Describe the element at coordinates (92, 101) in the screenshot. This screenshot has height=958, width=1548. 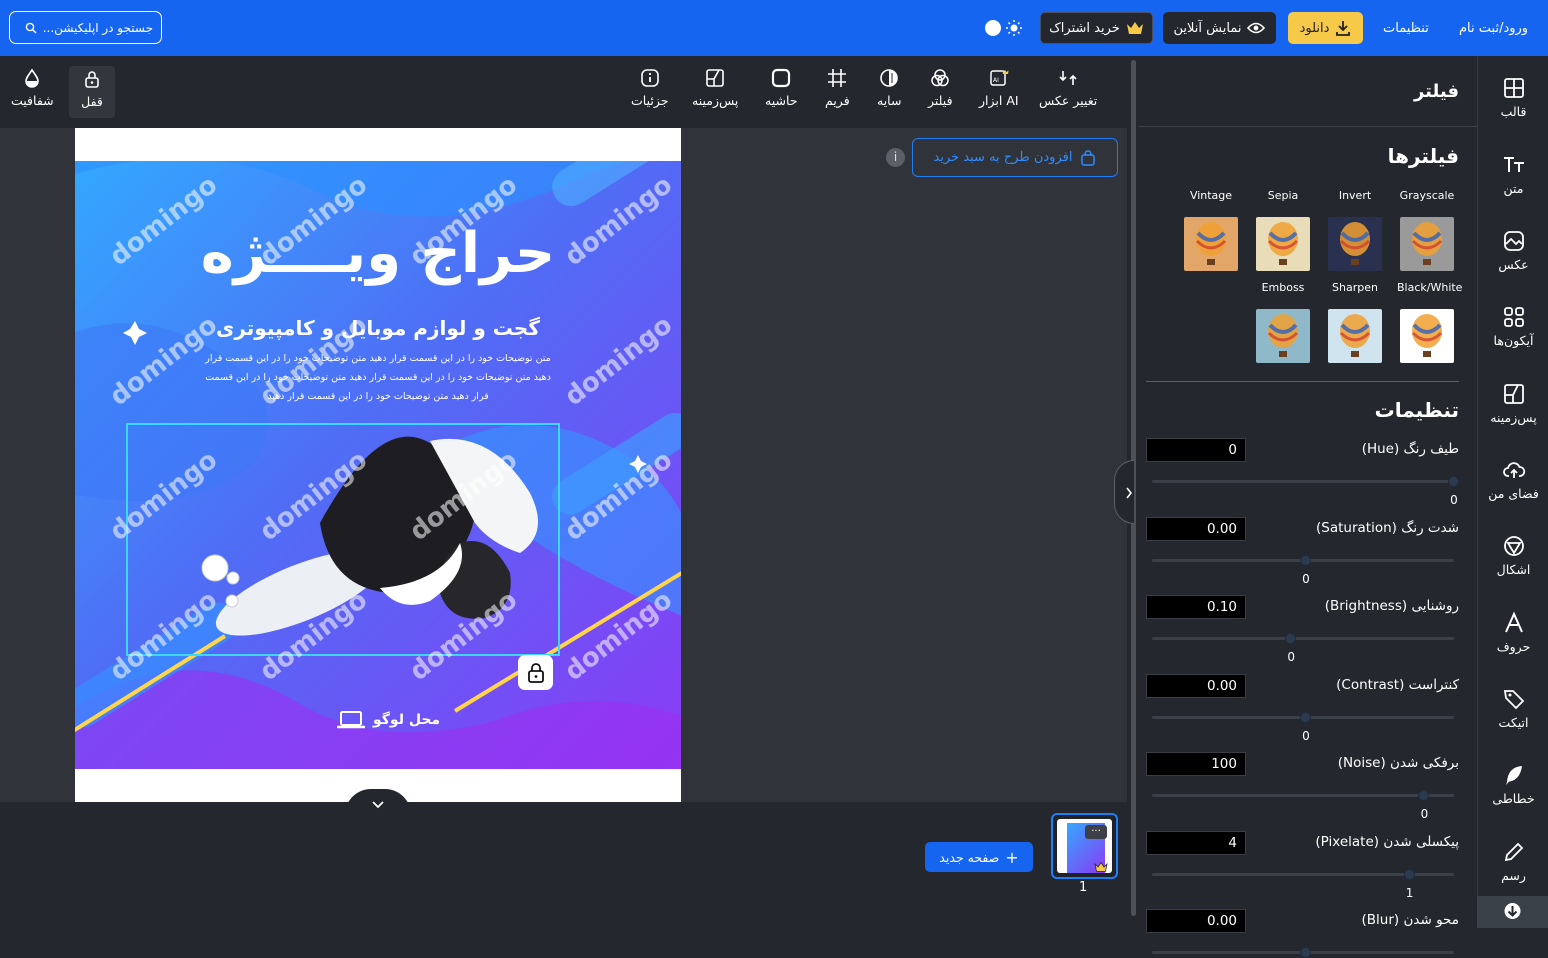
I see `tool-lock-label: قفل` at that location.